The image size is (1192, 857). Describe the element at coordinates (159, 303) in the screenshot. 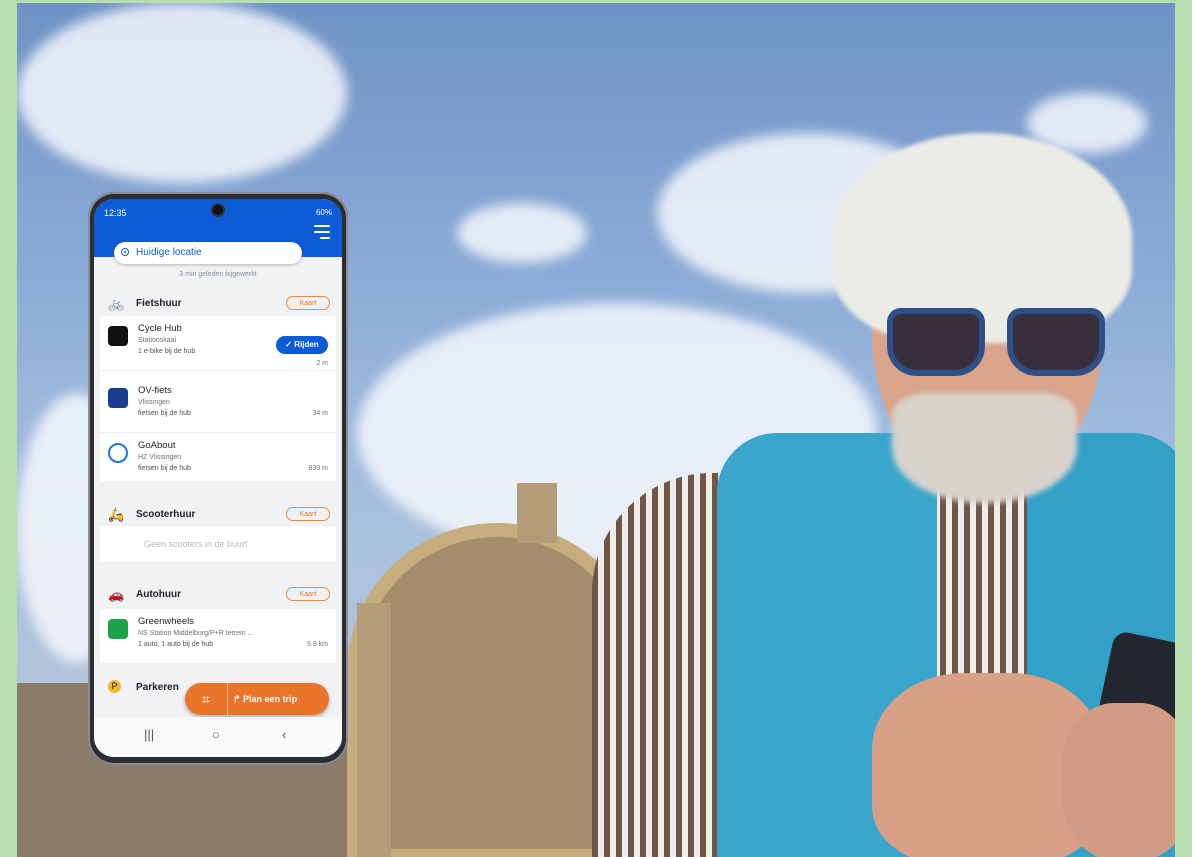

I see `section-title: Fietshuur` at that location.